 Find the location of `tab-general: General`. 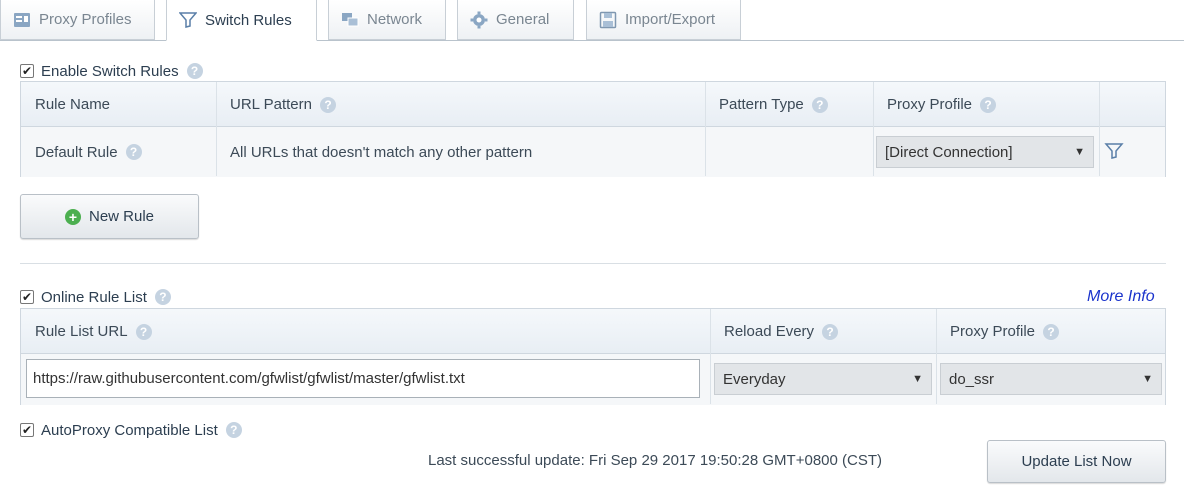

tab-general: General is located at coordinates (515, 20).